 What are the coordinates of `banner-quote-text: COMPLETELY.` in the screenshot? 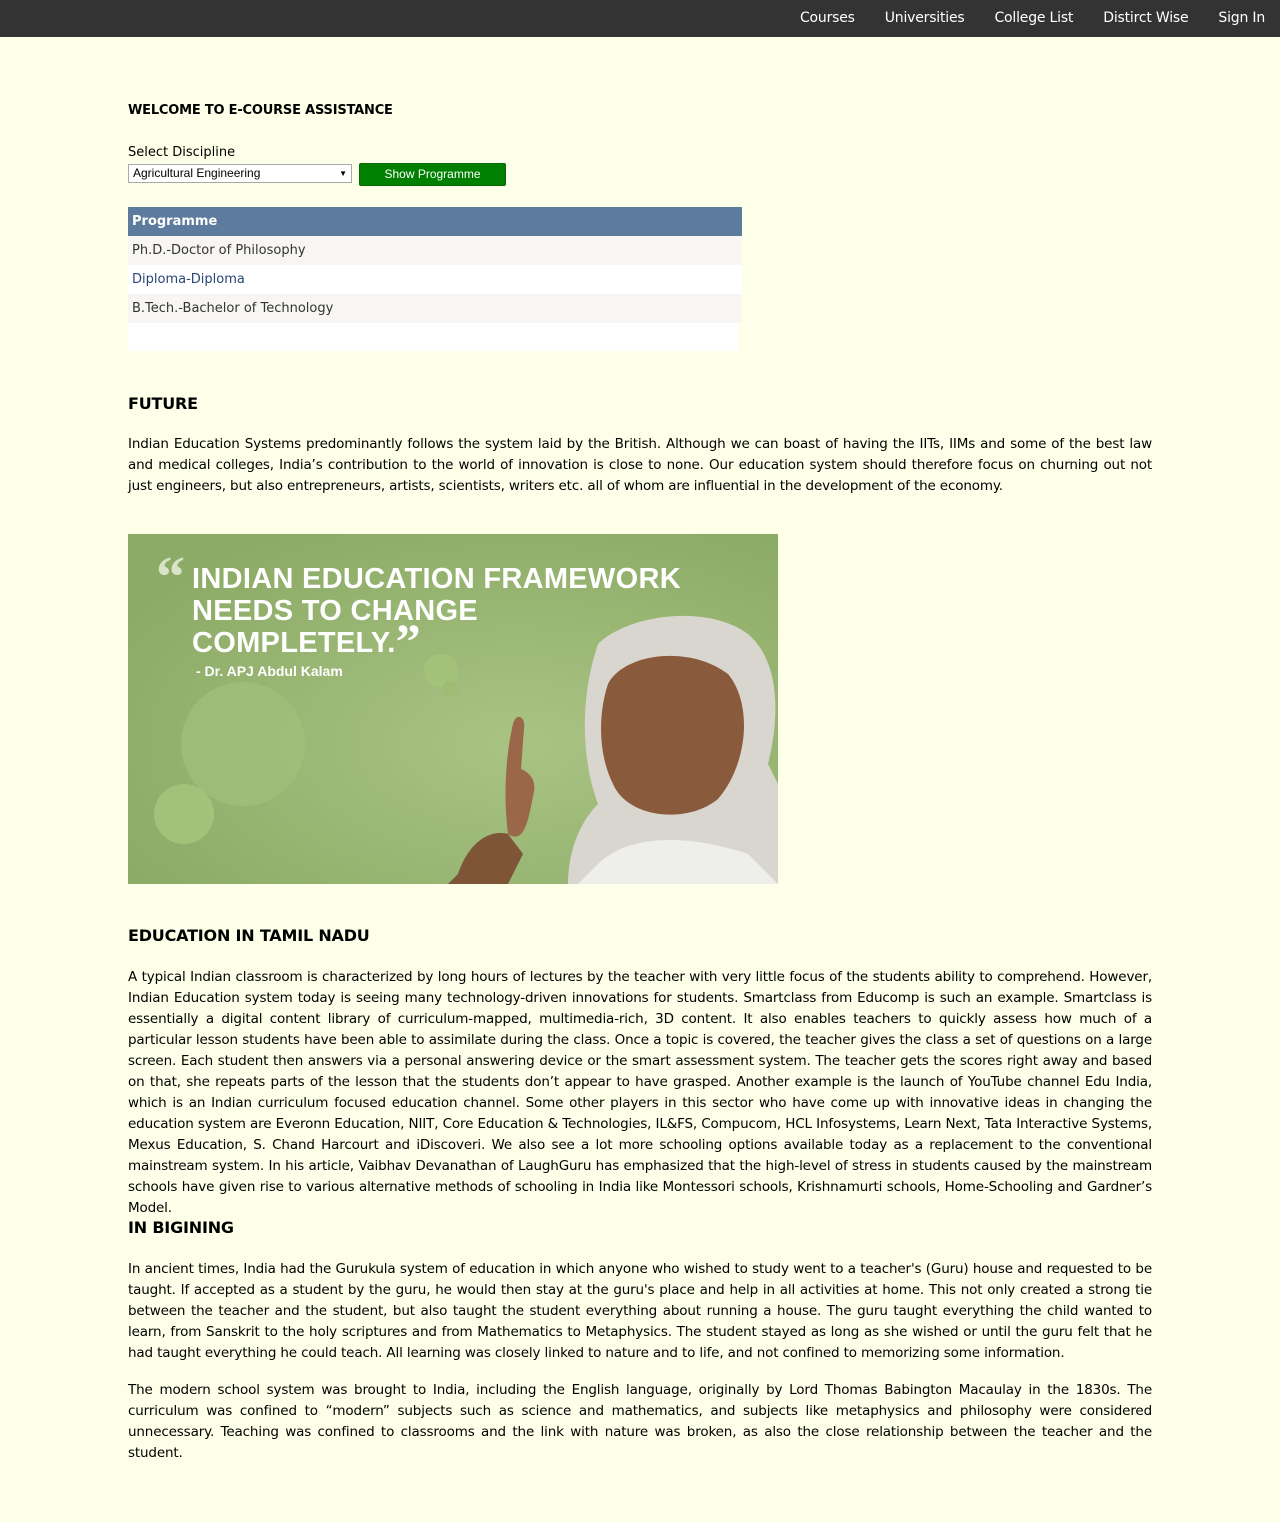 It's located at (294, 643).